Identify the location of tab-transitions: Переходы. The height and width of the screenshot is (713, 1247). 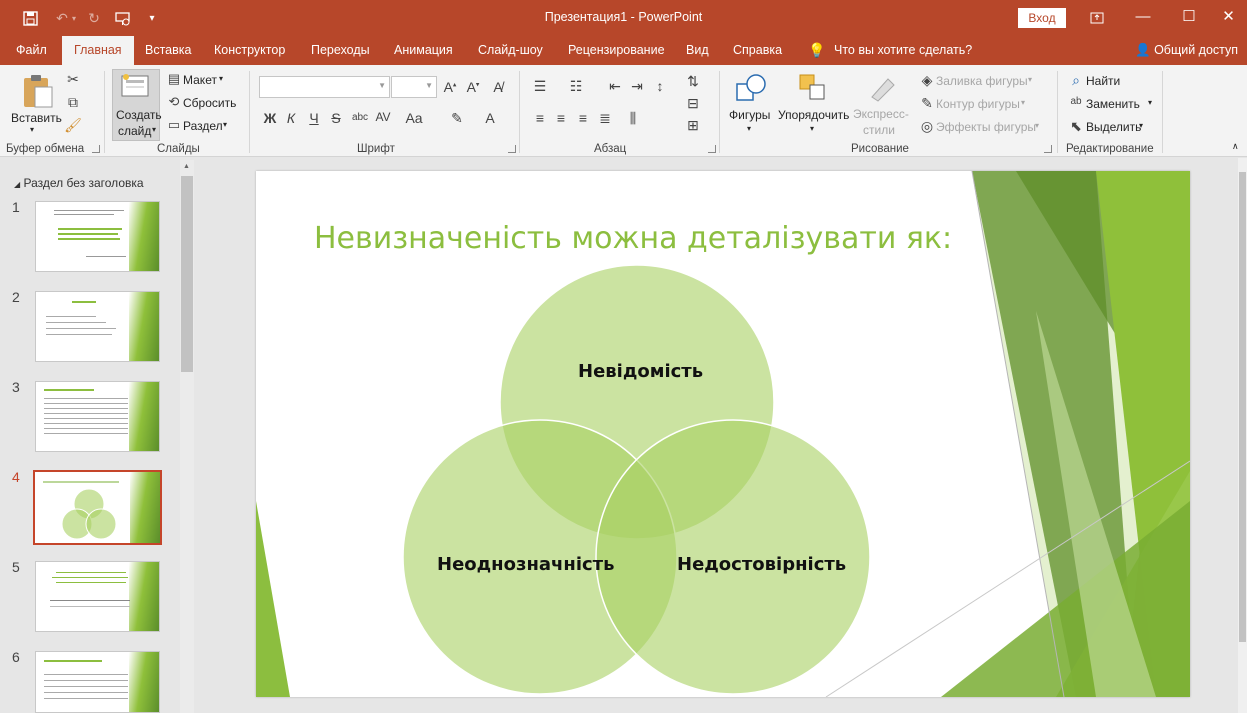
(340, 50).